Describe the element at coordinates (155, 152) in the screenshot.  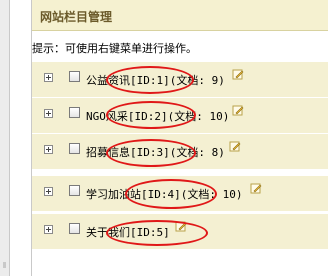
I see `category-label: 招募信息[ID:3](文档: 8)` at that location.